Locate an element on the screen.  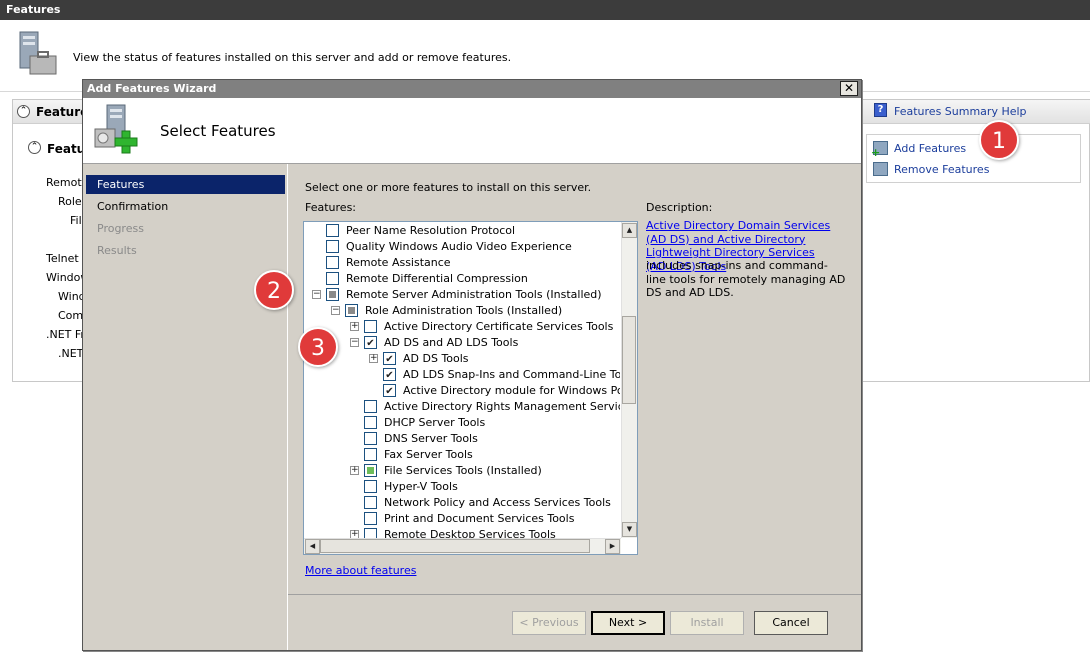
next-button: Next > is located at coordinates (628, 623).